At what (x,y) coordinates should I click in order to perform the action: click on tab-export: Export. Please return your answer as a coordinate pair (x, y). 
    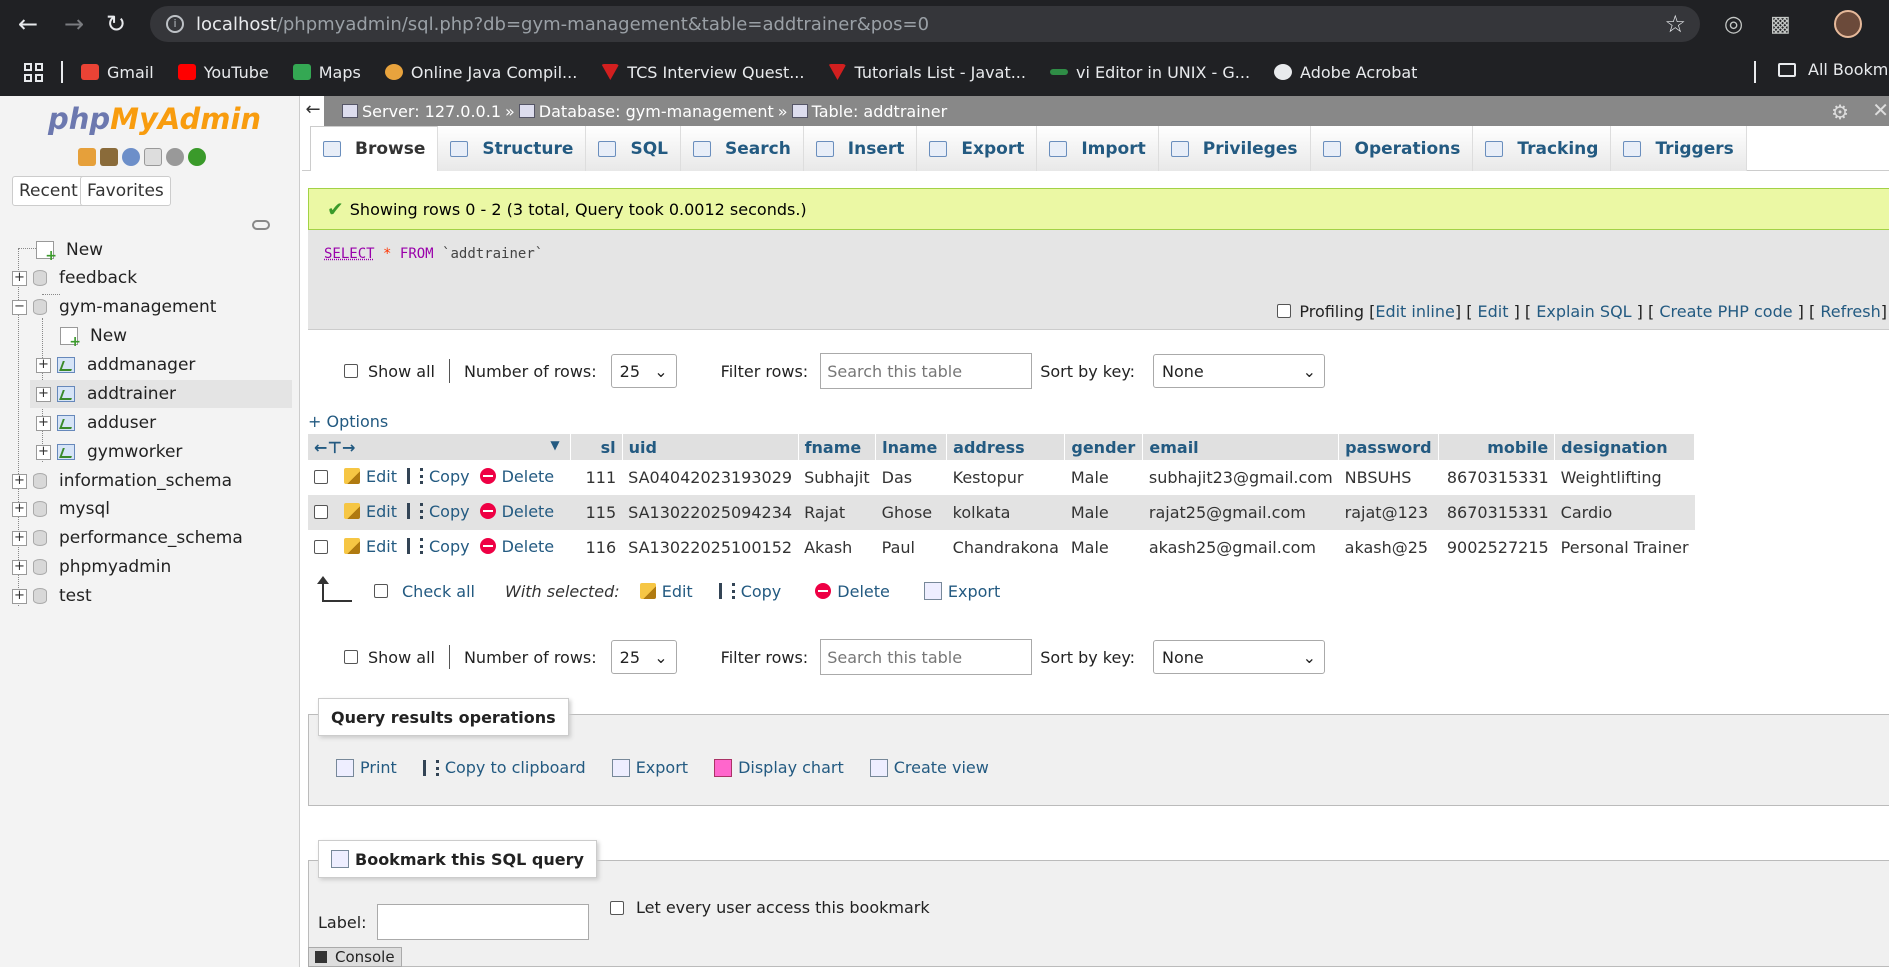
    Looking at the image, I should click on (977, 148).